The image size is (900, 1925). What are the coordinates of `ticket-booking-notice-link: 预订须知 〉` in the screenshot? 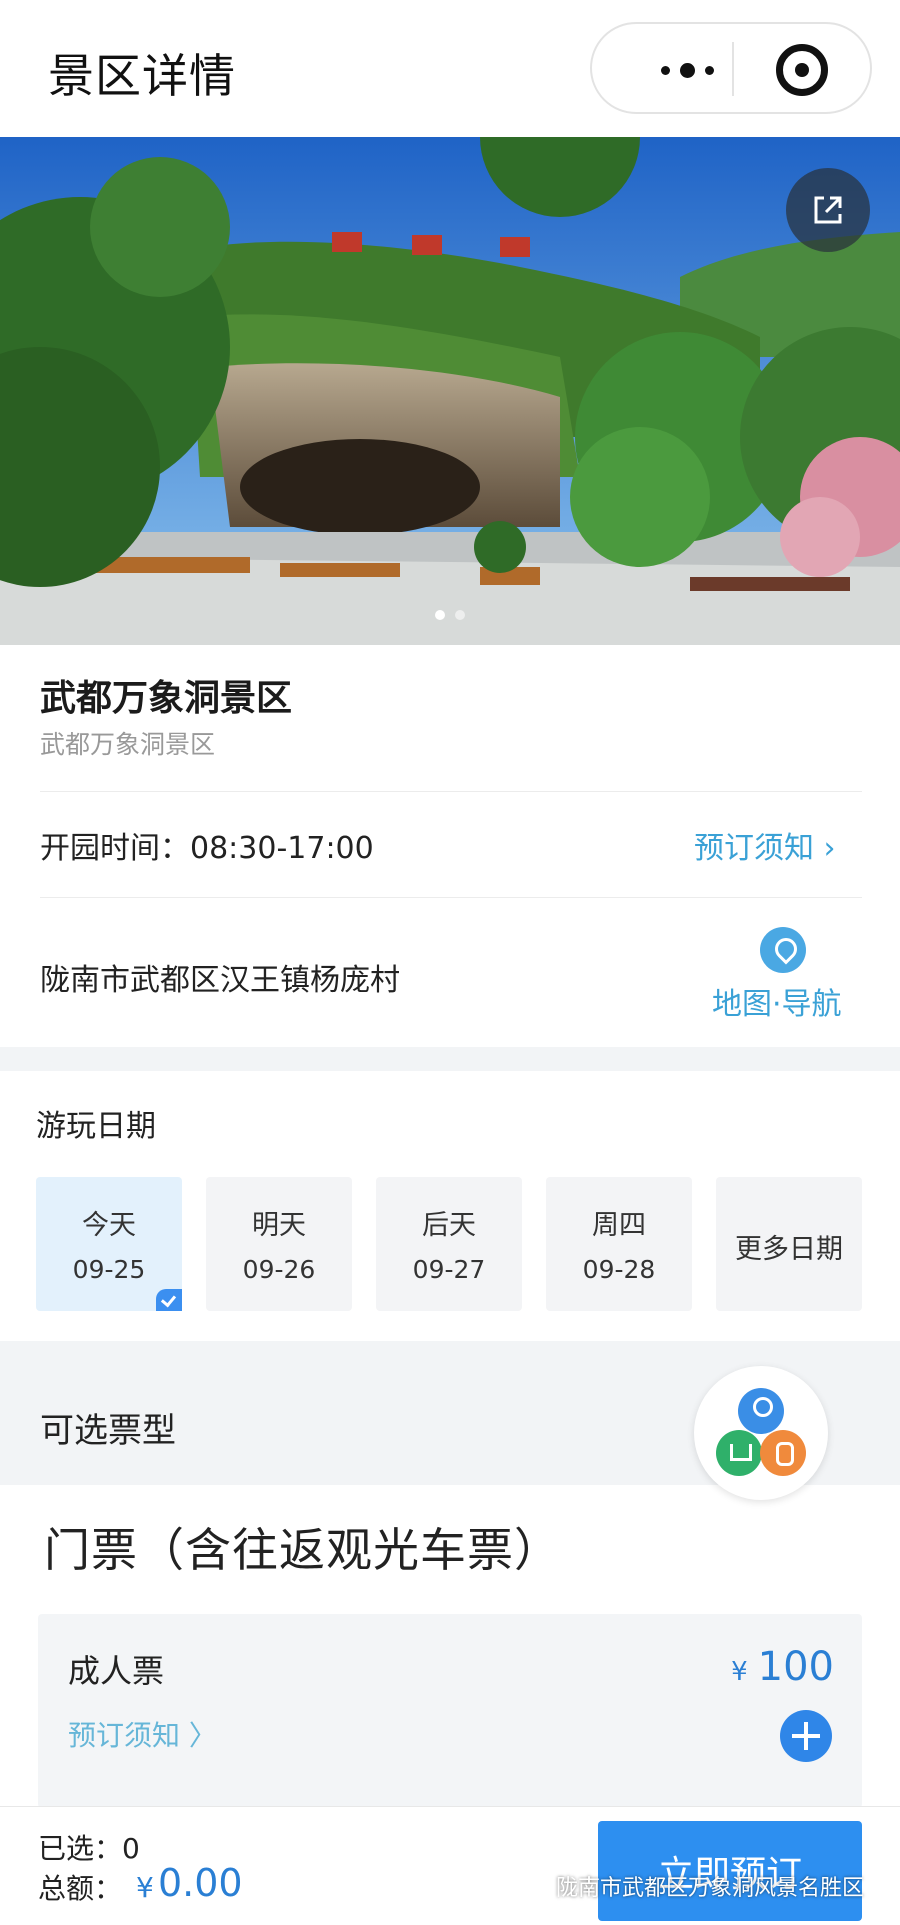 It's located at (142, 1734).